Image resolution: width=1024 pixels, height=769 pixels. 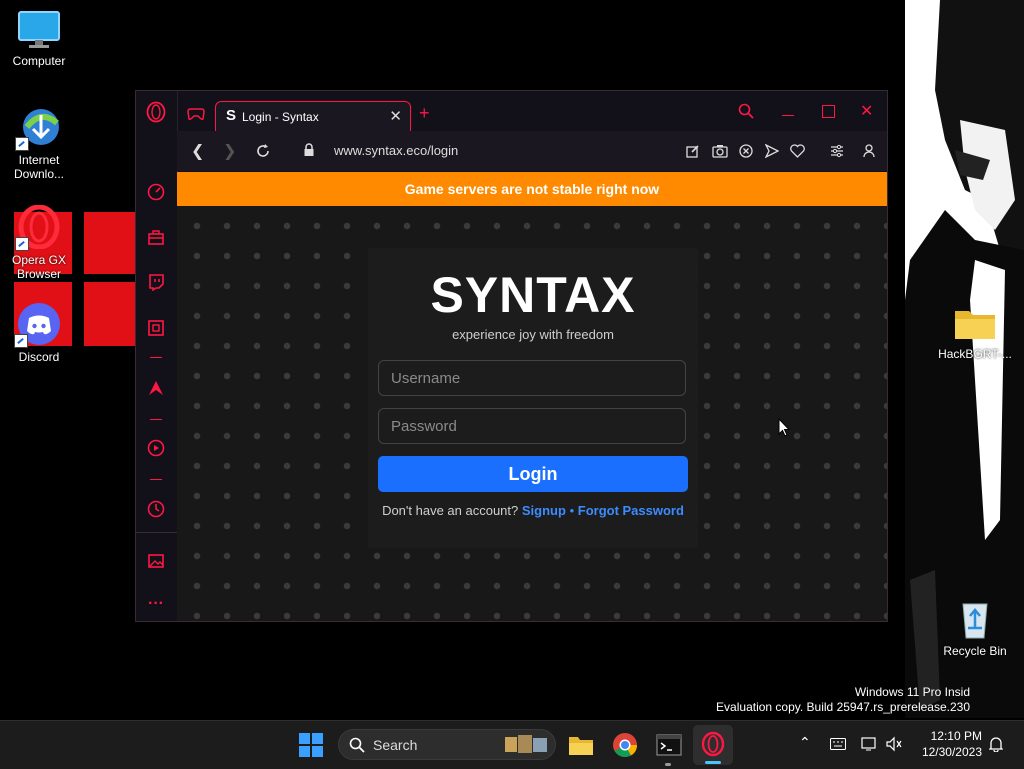 What do you see at coordinates (532, 378) in the screenshot?
I see `username-input: Username` at bounding box center [532, 378].